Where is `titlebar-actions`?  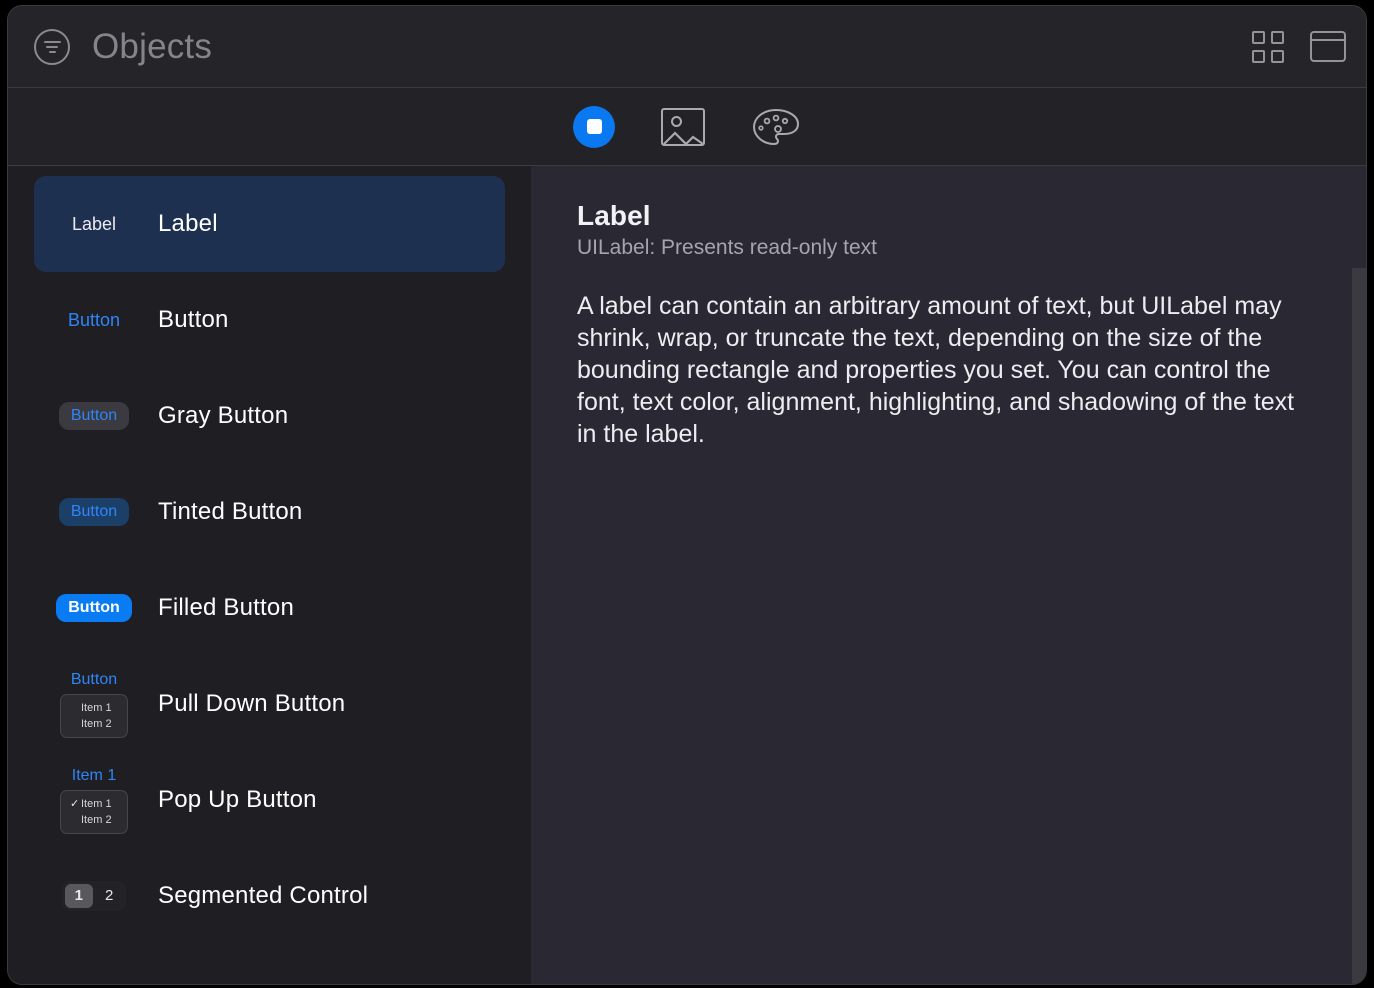
titlebar-actions is located at coordinates (1299, 46).